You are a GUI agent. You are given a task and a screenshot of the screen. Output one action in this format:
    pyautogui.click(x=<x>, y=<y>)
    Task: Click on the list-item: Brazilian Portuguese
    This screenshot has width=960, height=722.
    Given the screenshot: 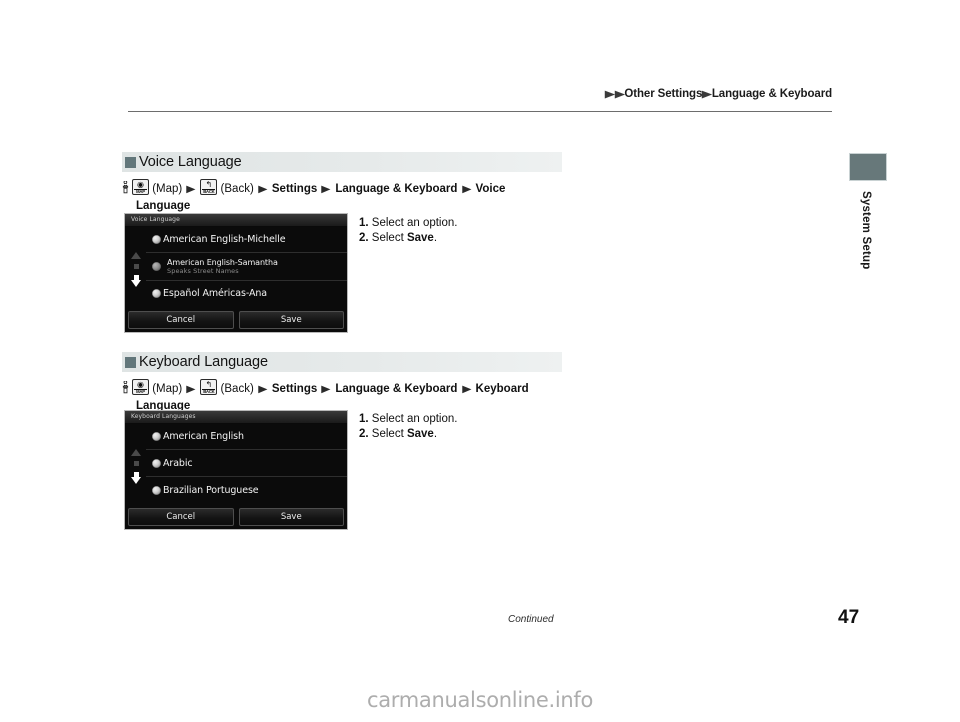 What is the action you would take?
    pyautogui.click(x=246, y=490)
    